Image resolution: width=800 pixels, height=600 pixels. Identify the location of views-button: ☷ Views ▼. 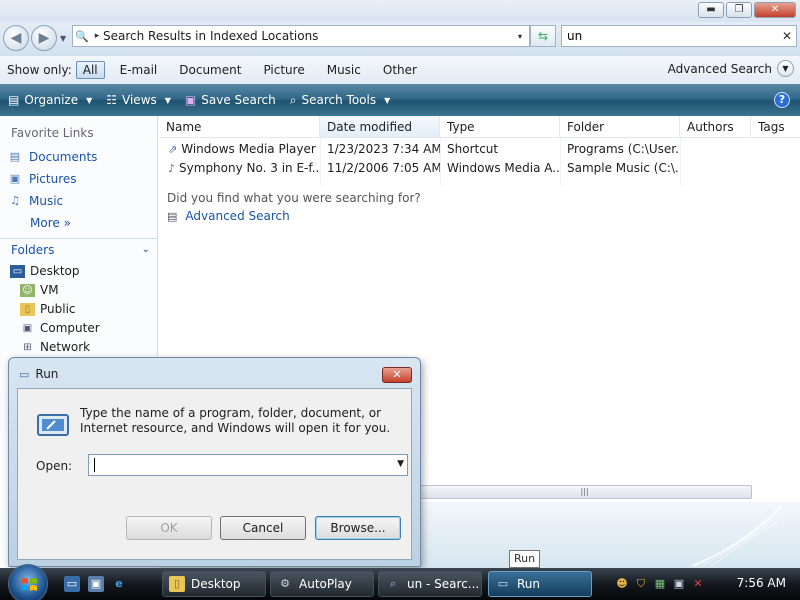
(138, 100).